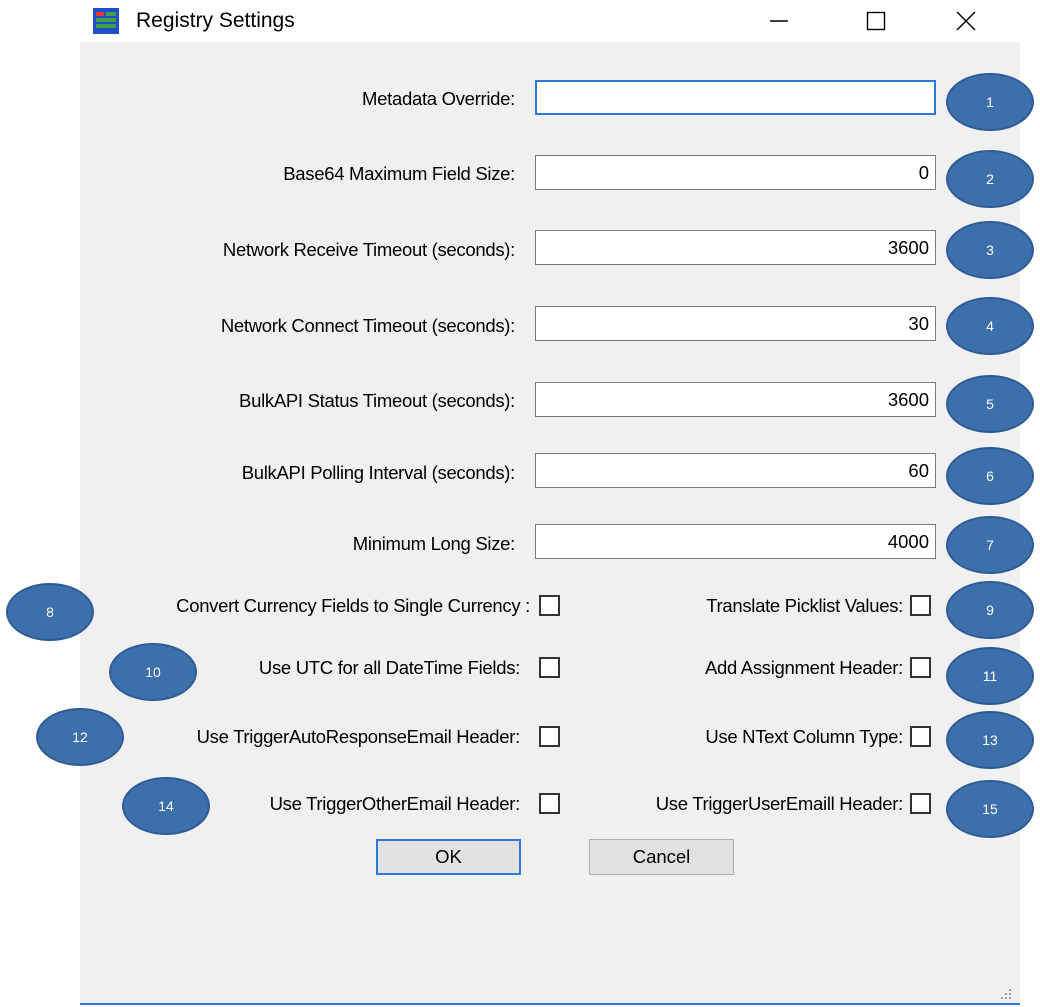 This screenshot has height=1007, width=1040. What do you see at coordinates (990, 610) in the screenshot?
I see `callout-badge: 9` at bounding box center [990, 610].